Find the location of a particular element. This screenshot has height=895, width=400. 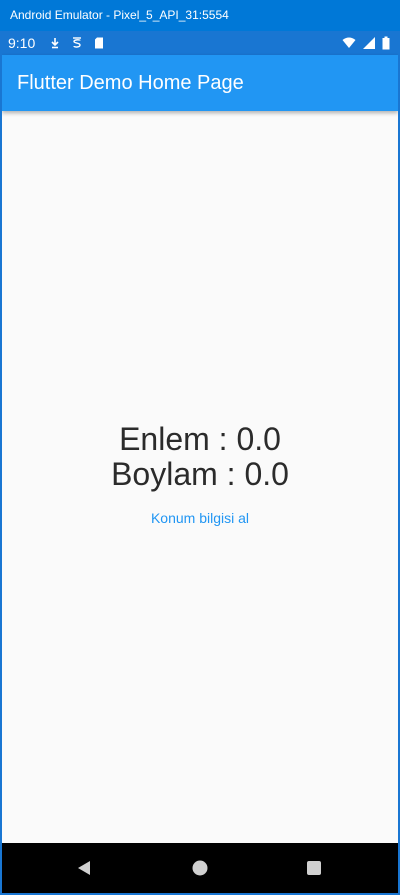

overview-icon is located at coordinates (314, 868).